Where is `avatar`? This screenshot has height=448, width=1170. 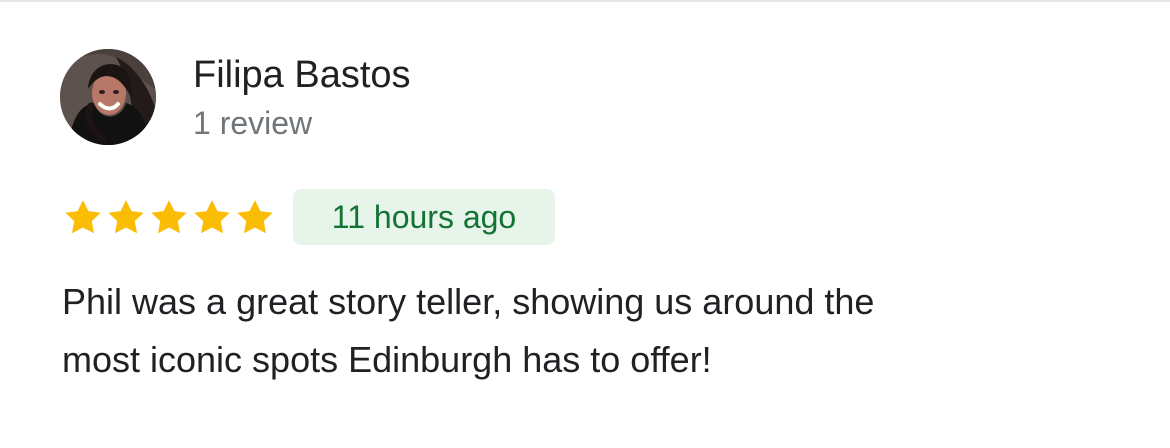
avatar is located at coordinates (108, 97).